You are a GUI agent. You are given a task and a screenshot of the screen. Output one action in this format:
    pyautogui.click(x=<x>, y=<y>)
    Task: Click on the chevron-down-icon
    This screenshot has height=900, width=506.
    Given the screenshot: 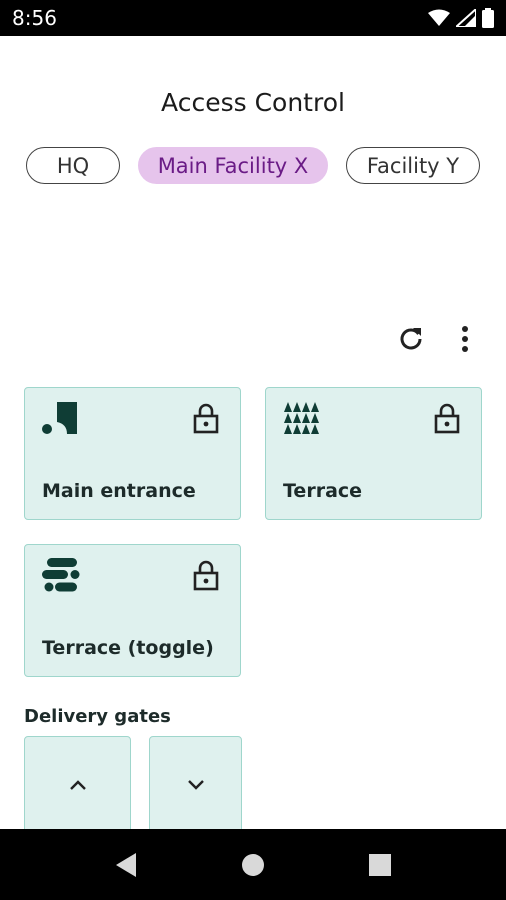 What is the action you would take?
    pyautogui.click(x=195, y=785)
    